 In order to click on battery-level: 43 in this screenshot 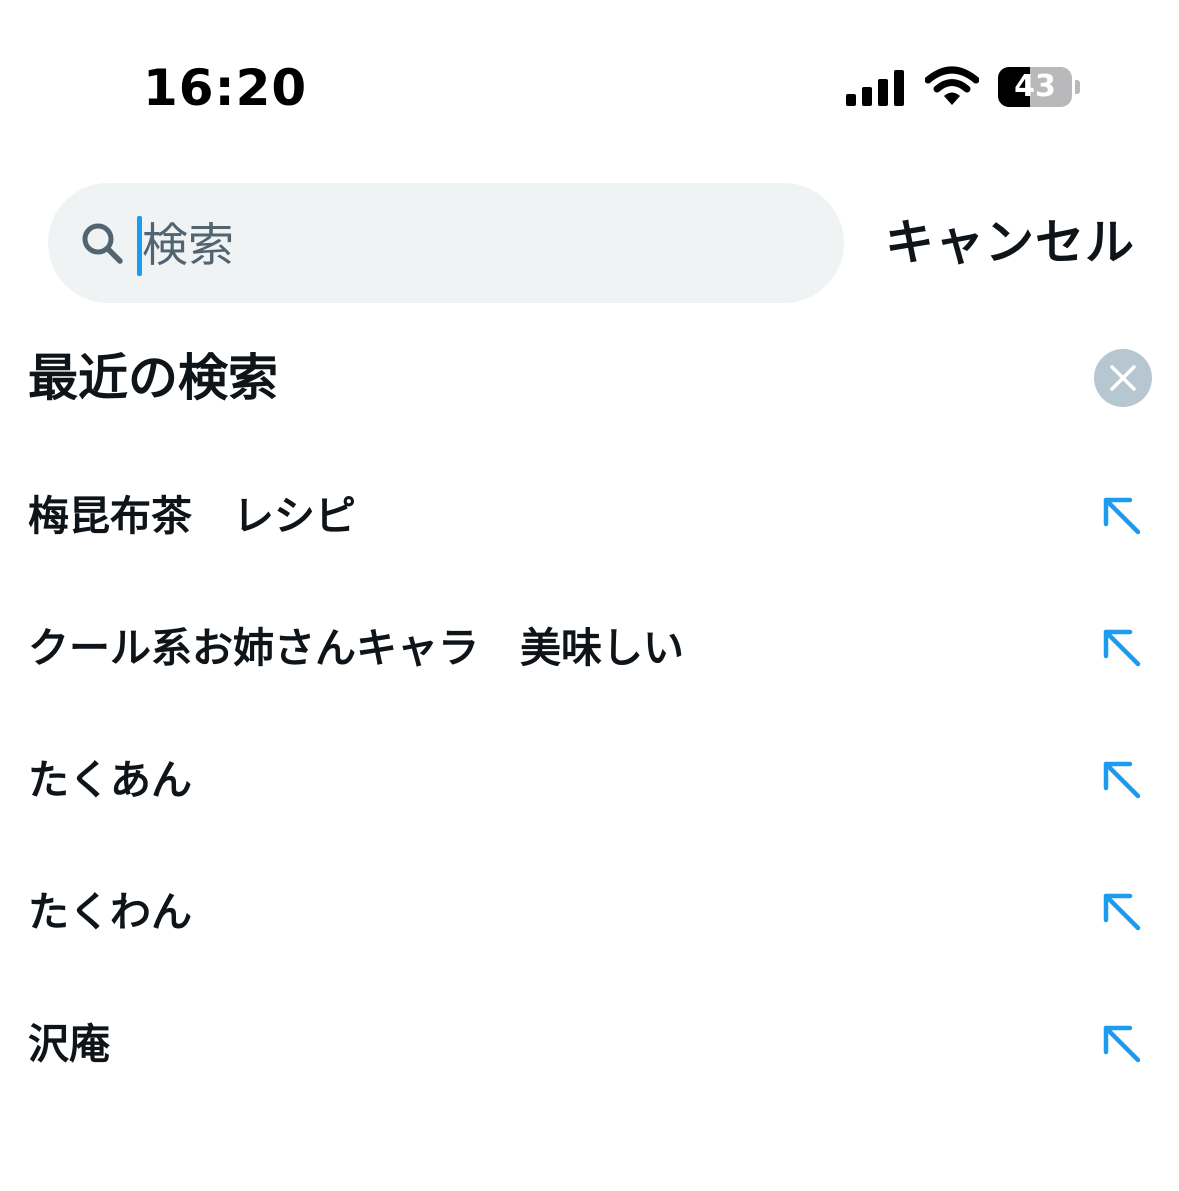, I will do `click(1035, 86)`.